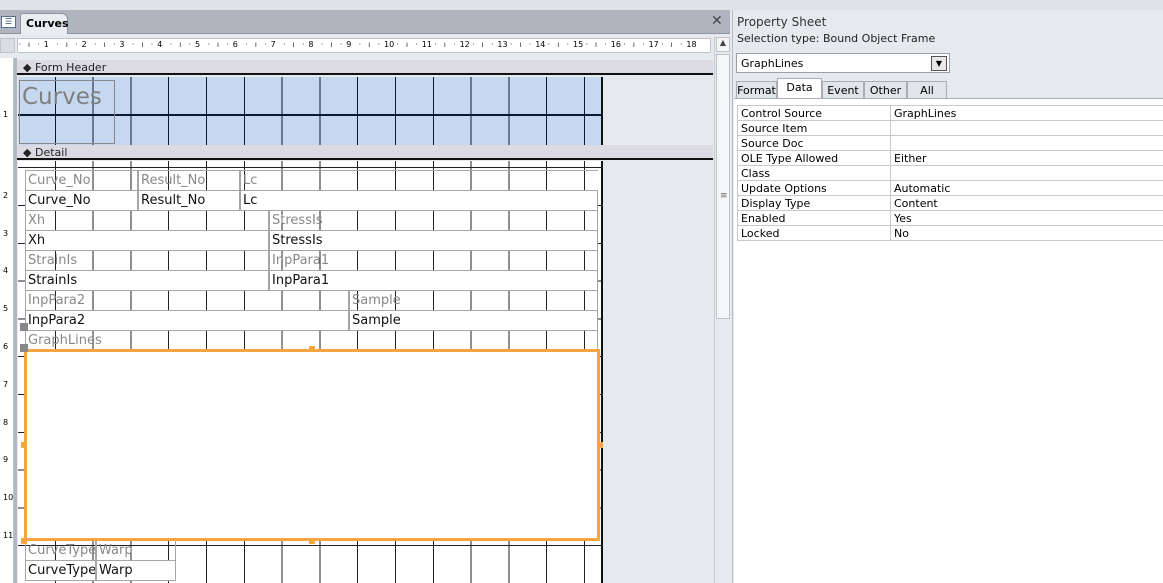  What do you see at coordinates (473, 300) in the screenshot?
I see `sample-label: Sample` at bounding box center [473, 300].